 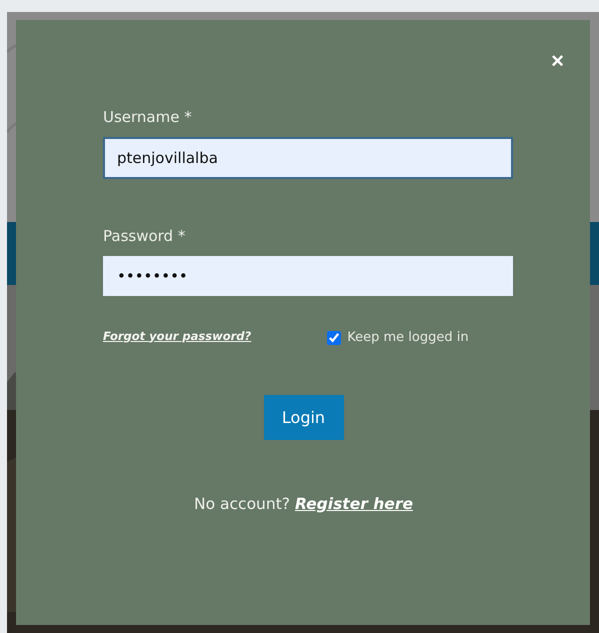 I want to click on login-button: Login, so click(x=304, y=417).